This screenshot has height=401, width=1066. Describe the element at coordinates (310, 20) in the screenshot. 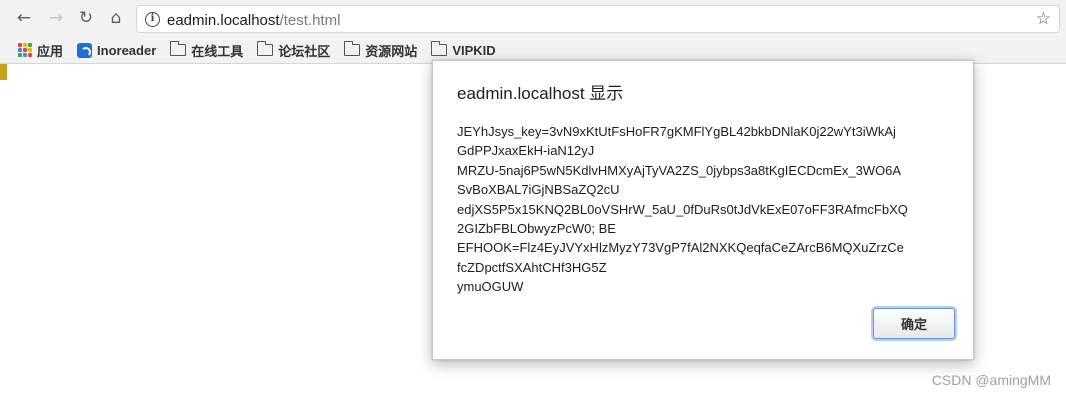

I see `url-path: /test.html` at that location.